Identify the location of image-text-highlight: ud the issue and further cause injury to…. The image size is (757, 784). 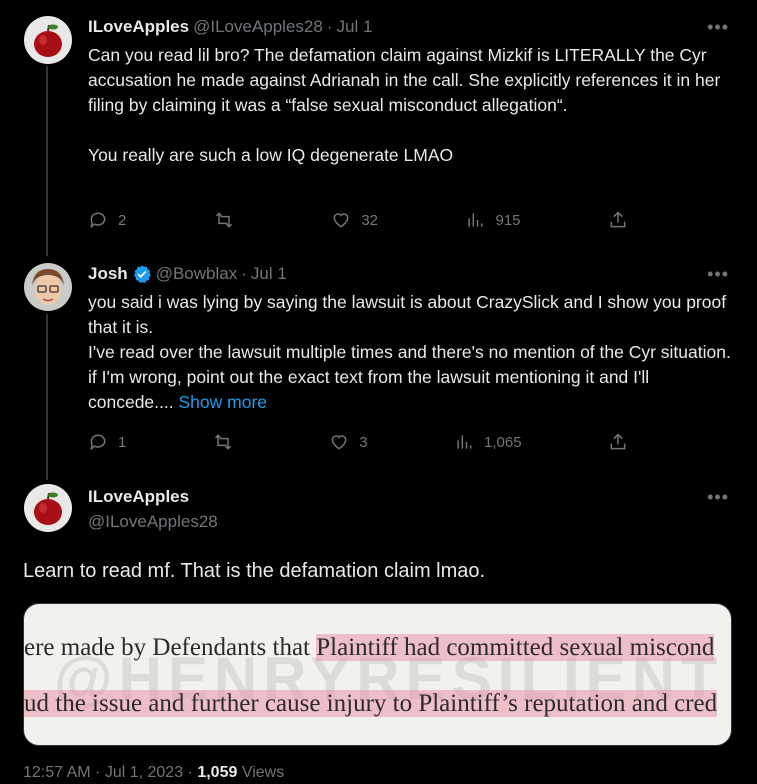
(371, 703).